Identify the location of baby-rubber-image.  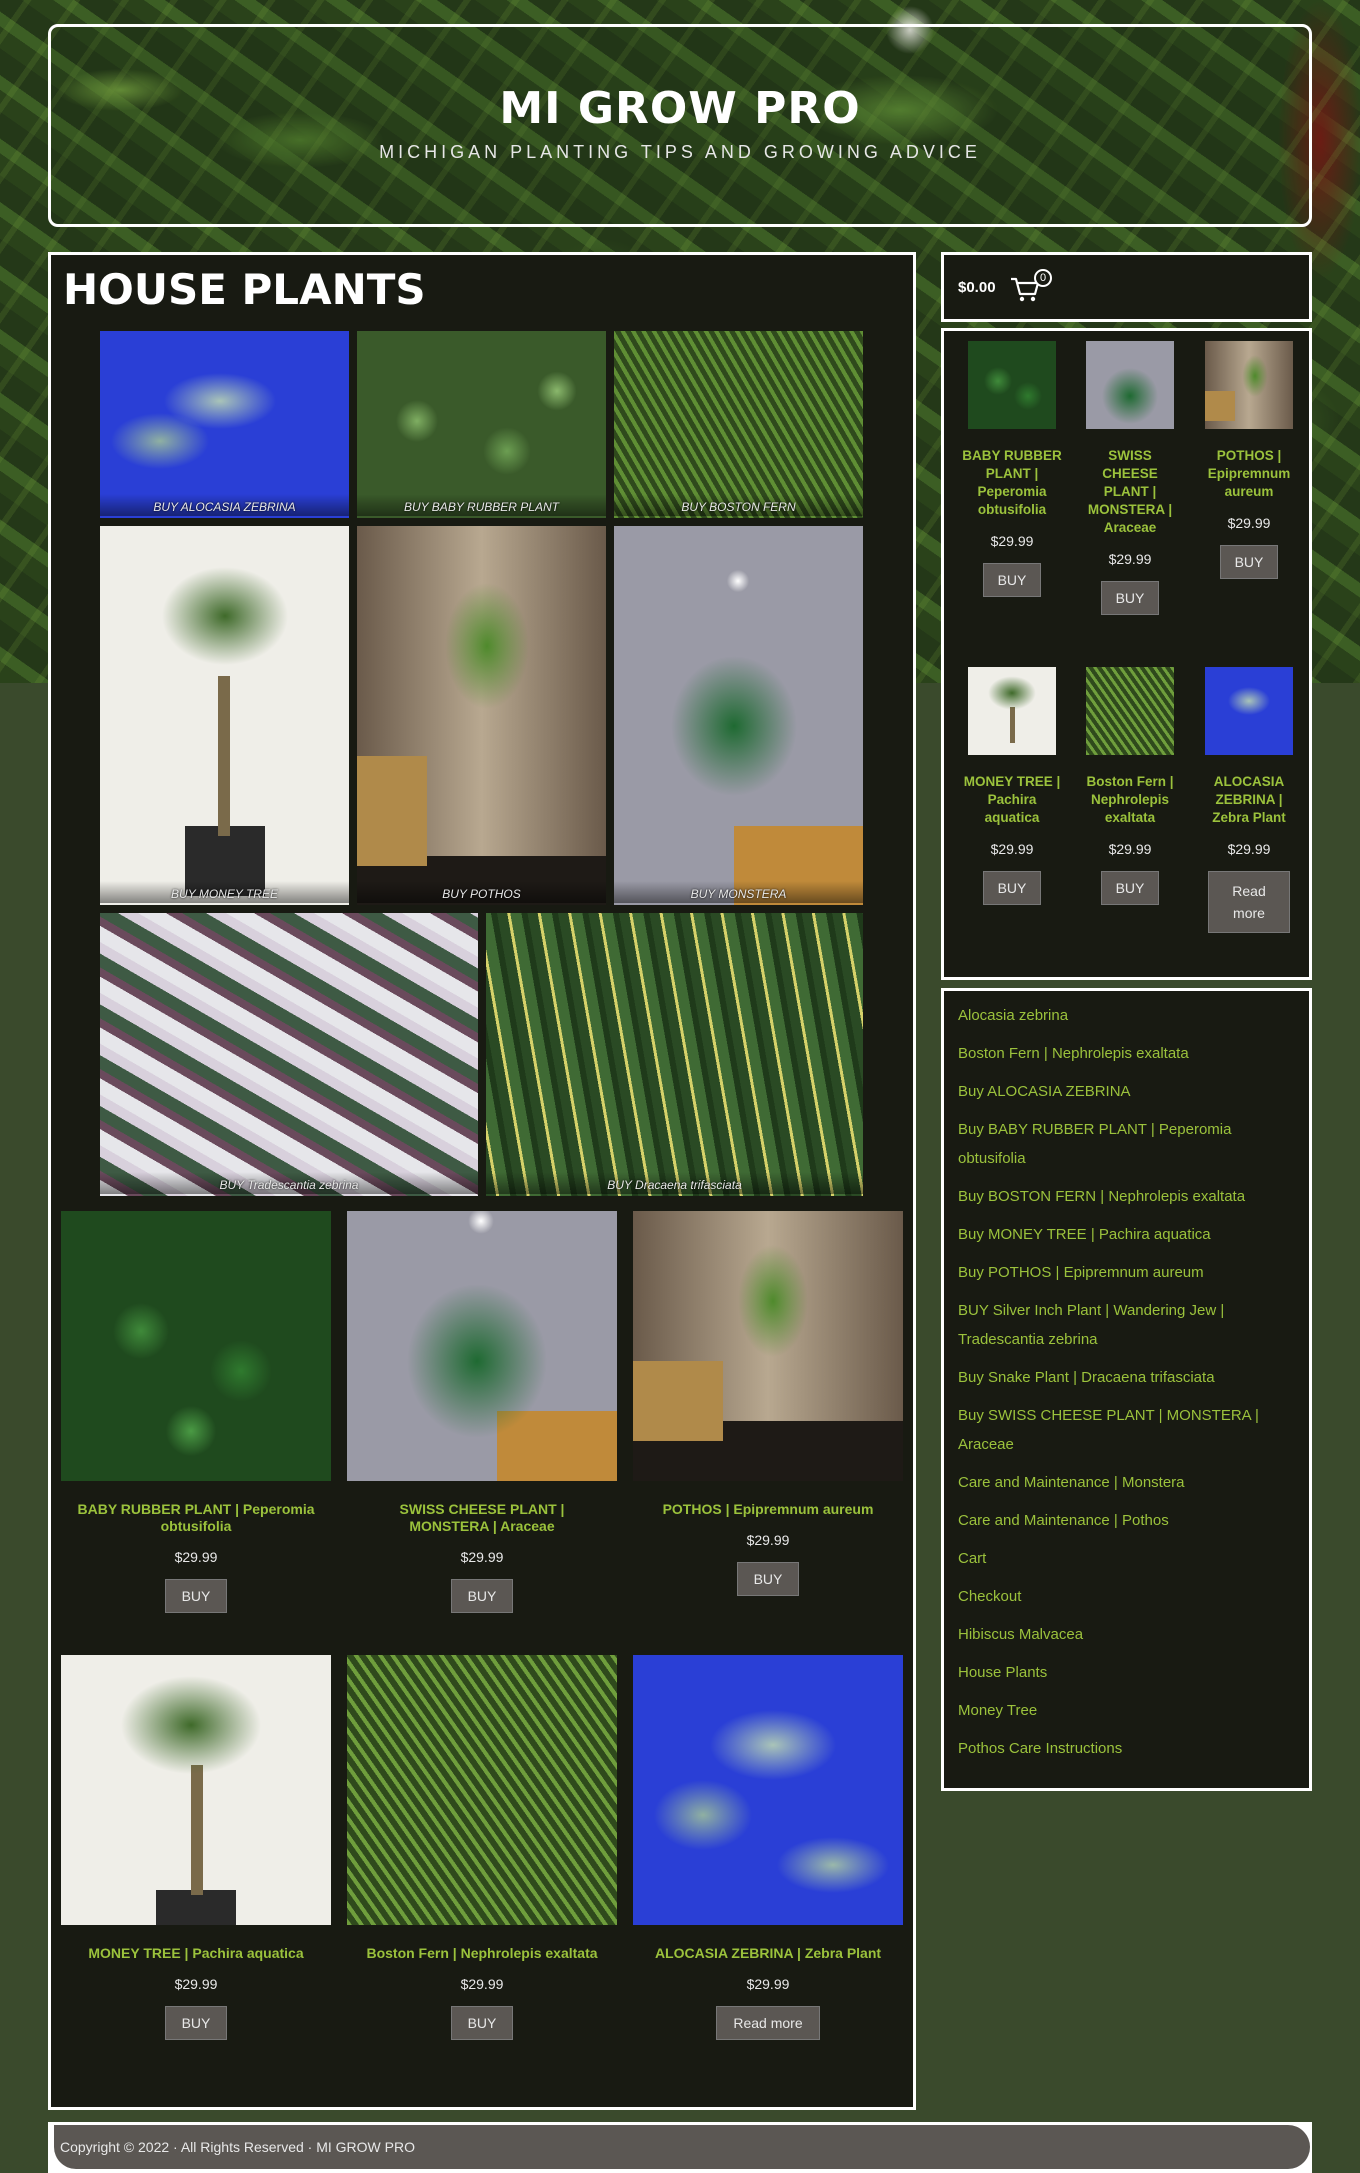
(481, 424).